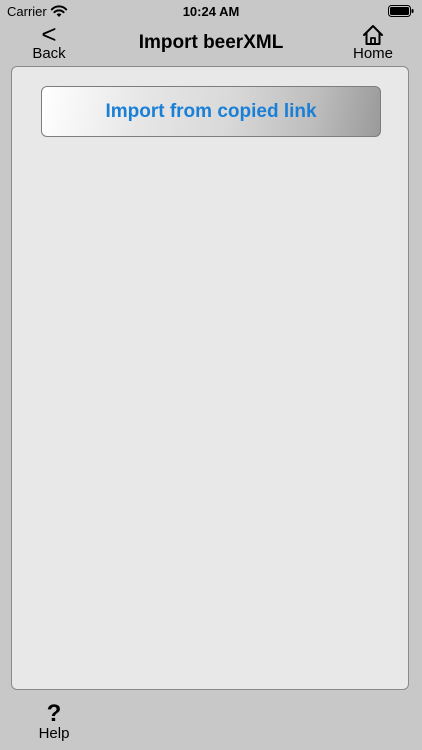 Image resolution: width=422 pixels, height=750 pixels. Describe the element at coordinates (211, 111) in the screenshot. I see `import-from-copied-link-button: Import from copied link` at that location.